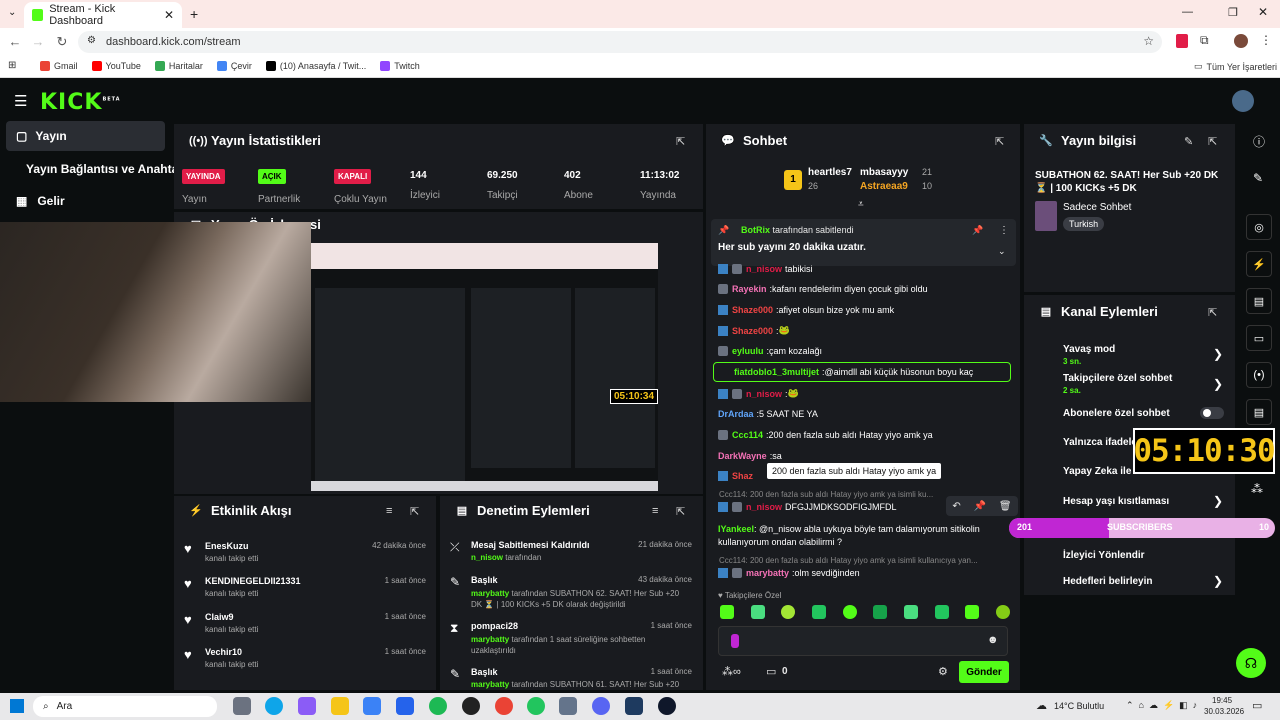 This screenshot has height=720, width=1280. Describe the element at coordinates (1005, 506) in the screenshot. I see `delete-icon: 🗑` at that location.